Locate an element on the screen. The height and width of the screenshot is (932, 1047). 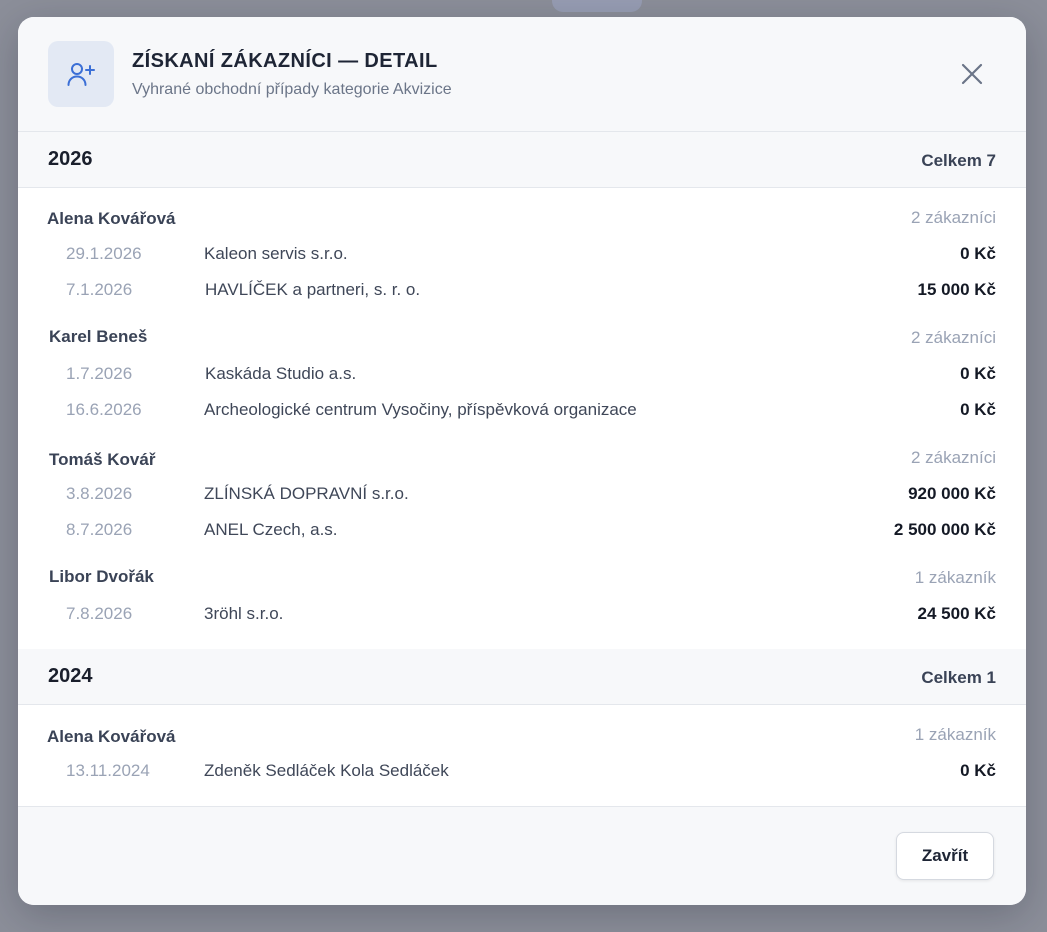
person-name: Karel Beneš is located at coordinates (98, 336).